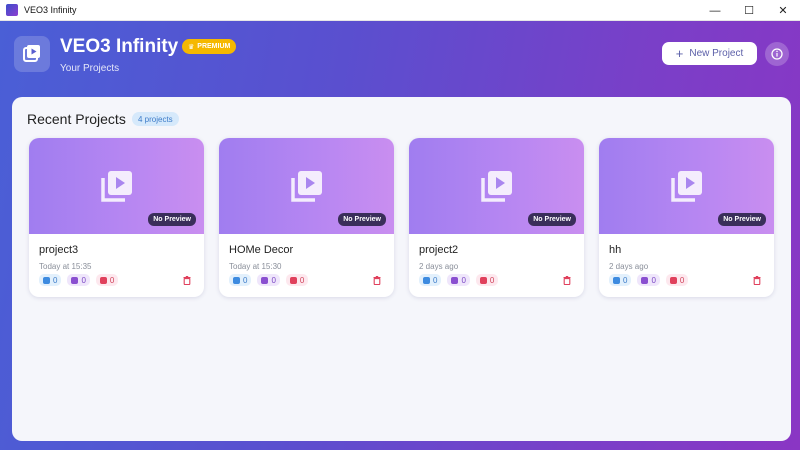  What do you see at coordinates (119, 46) in the screenshot?
I see `app-name: VEO3 Infinity` at bounding box center [119, 46].